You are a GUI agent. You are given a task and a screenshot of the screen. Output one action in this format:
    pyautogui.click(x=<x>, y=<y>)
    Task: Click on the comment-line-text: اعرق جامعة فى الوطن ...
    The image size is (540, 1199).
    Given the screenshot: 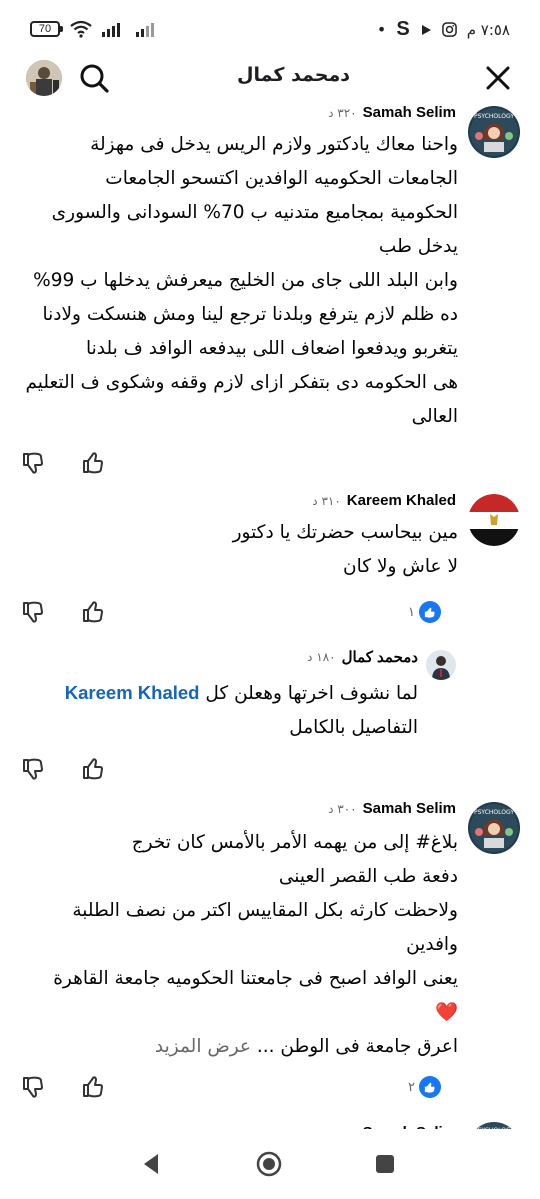 What is the action you would take?
    pyautogui.click(x=357, y=1046)
    